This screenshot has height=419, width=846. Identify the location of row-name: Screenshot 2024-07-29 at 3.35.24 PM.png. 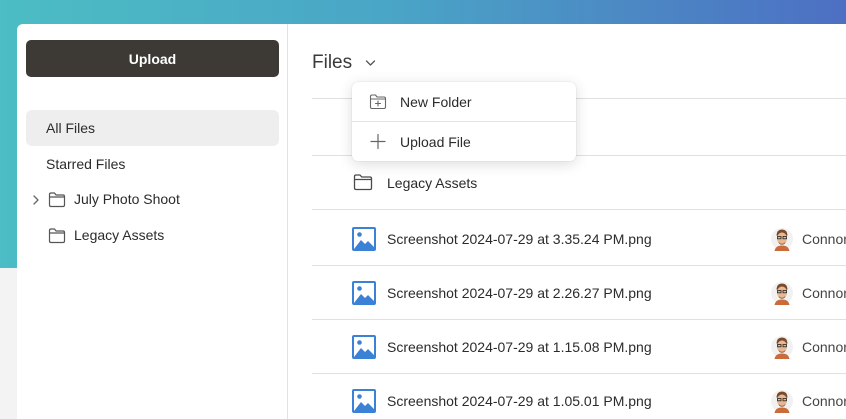
(519, 239).